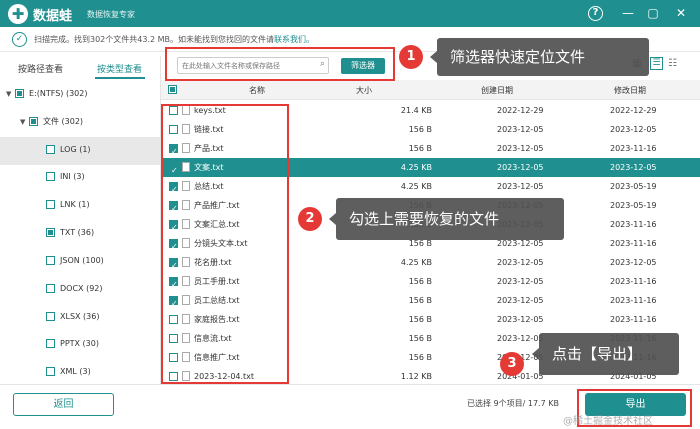 Image resolution: width=700 pixels, height=429 pixels. Describe the element at coordinates (80, 316) in the screenshot. I see `tree-item-label: XLSX (36)` at that location.